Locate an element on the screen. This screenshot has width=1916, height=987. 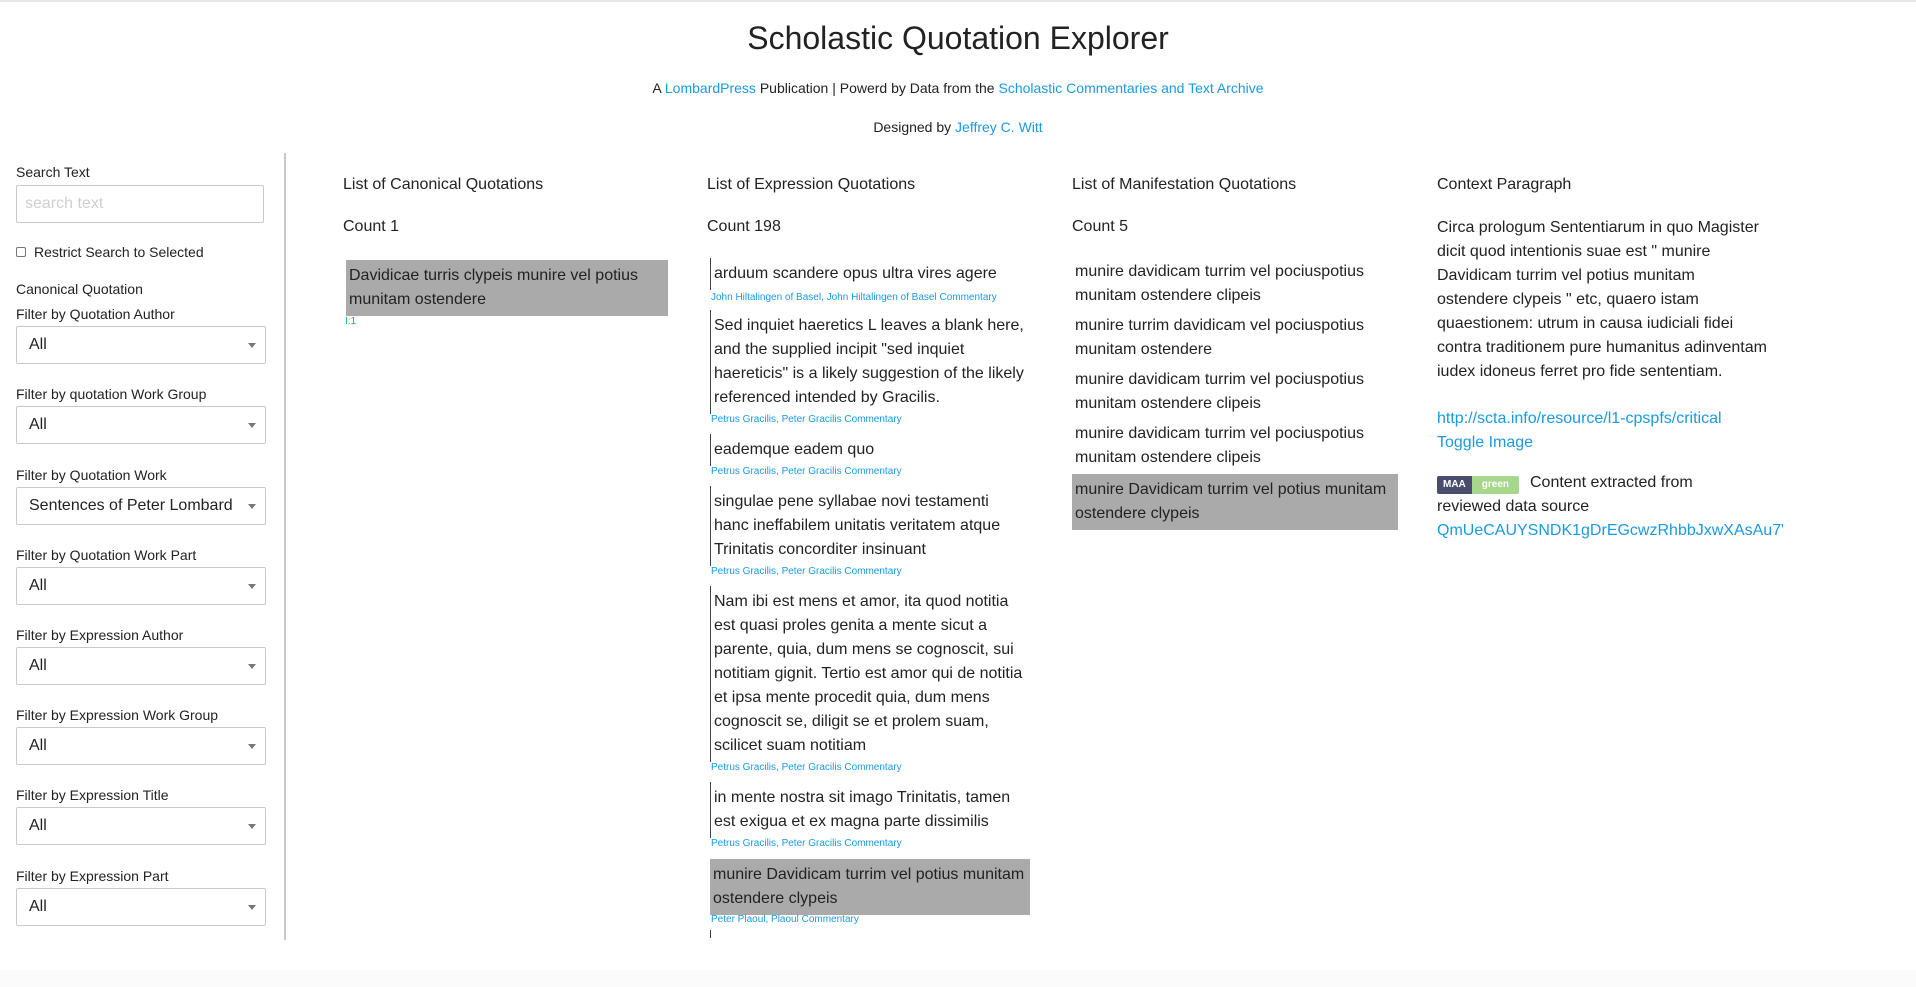
expression-quotation-item: arduum scandere opus ultra vires agere is located at coordinates (870, 274).